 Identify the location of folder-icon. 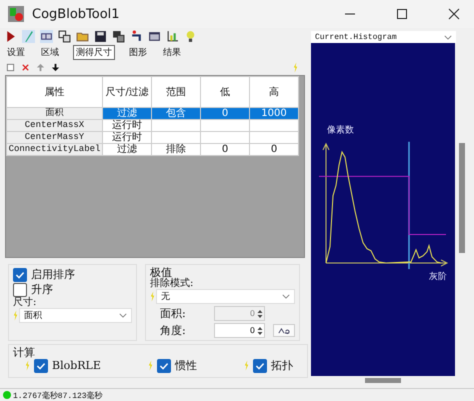
(82, 36).